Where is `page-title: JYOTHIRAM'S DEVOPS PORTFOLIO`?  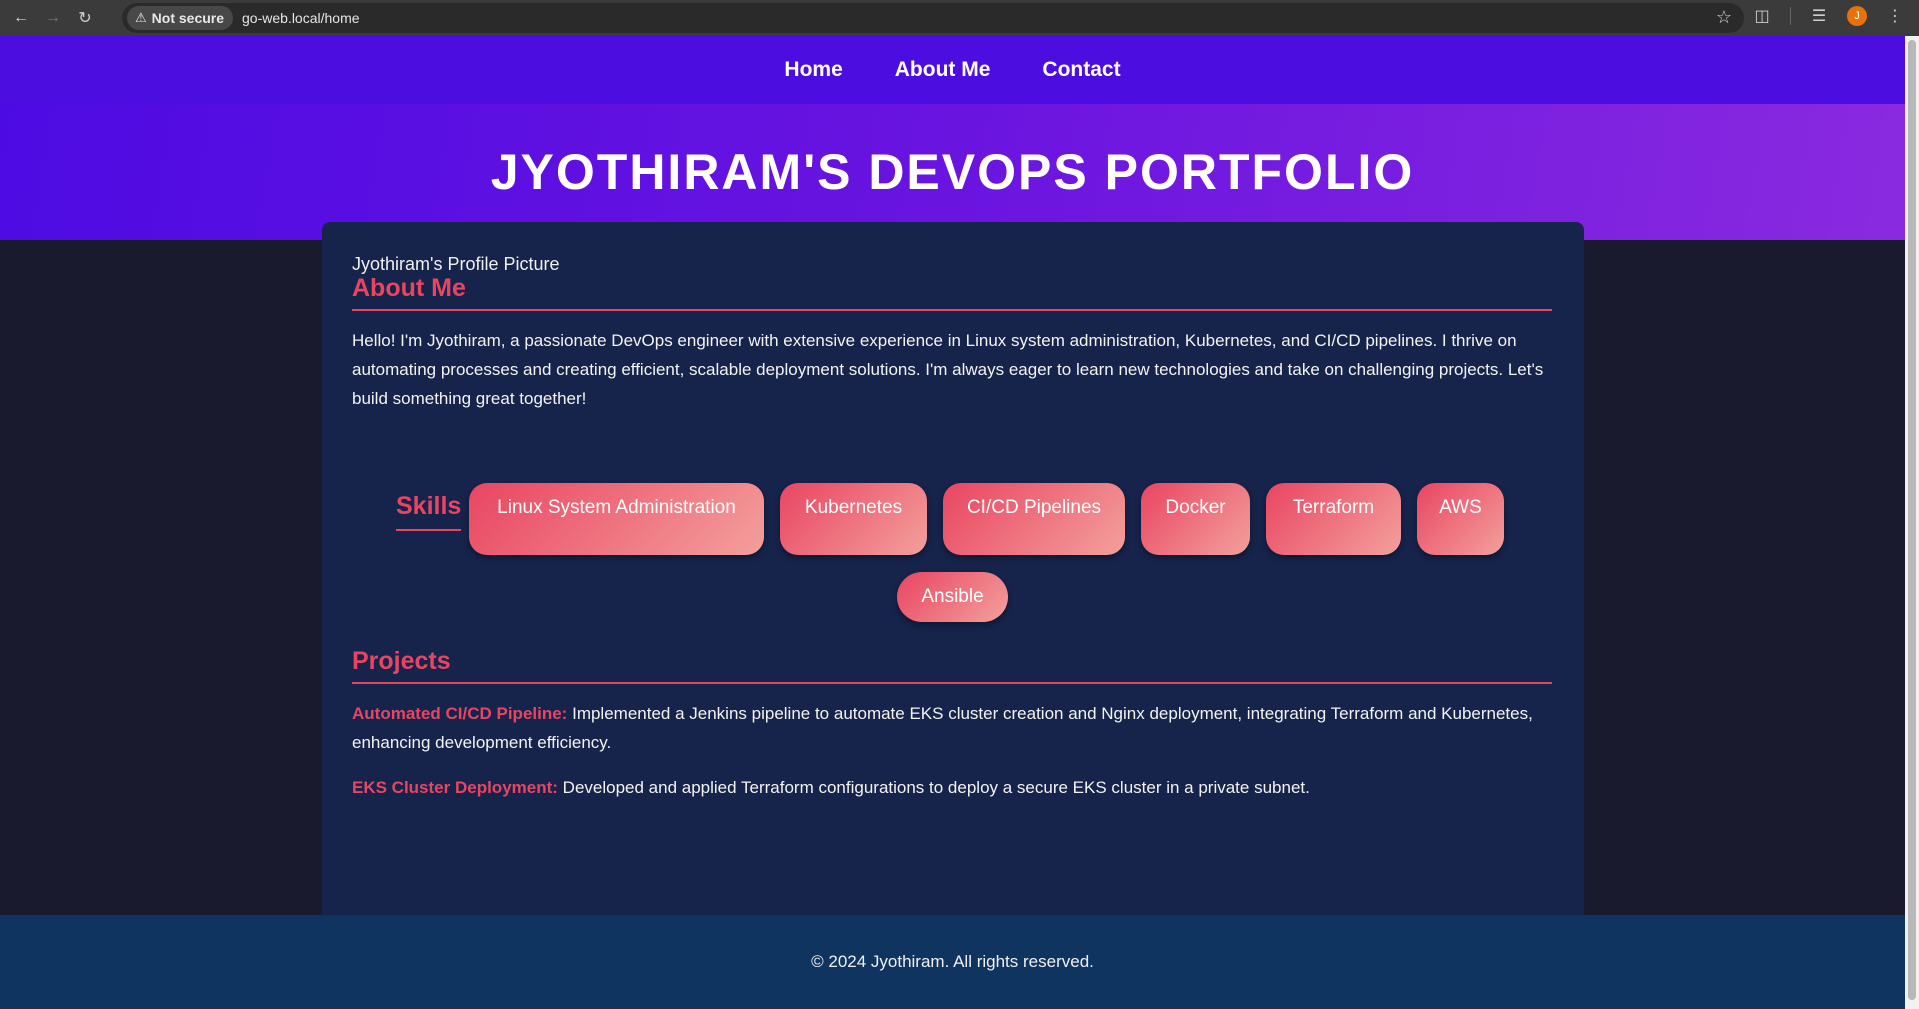
page-title: JYOTHIRAM'S DEVOPS PORTFOLIO is located at coordinates (952, 172).